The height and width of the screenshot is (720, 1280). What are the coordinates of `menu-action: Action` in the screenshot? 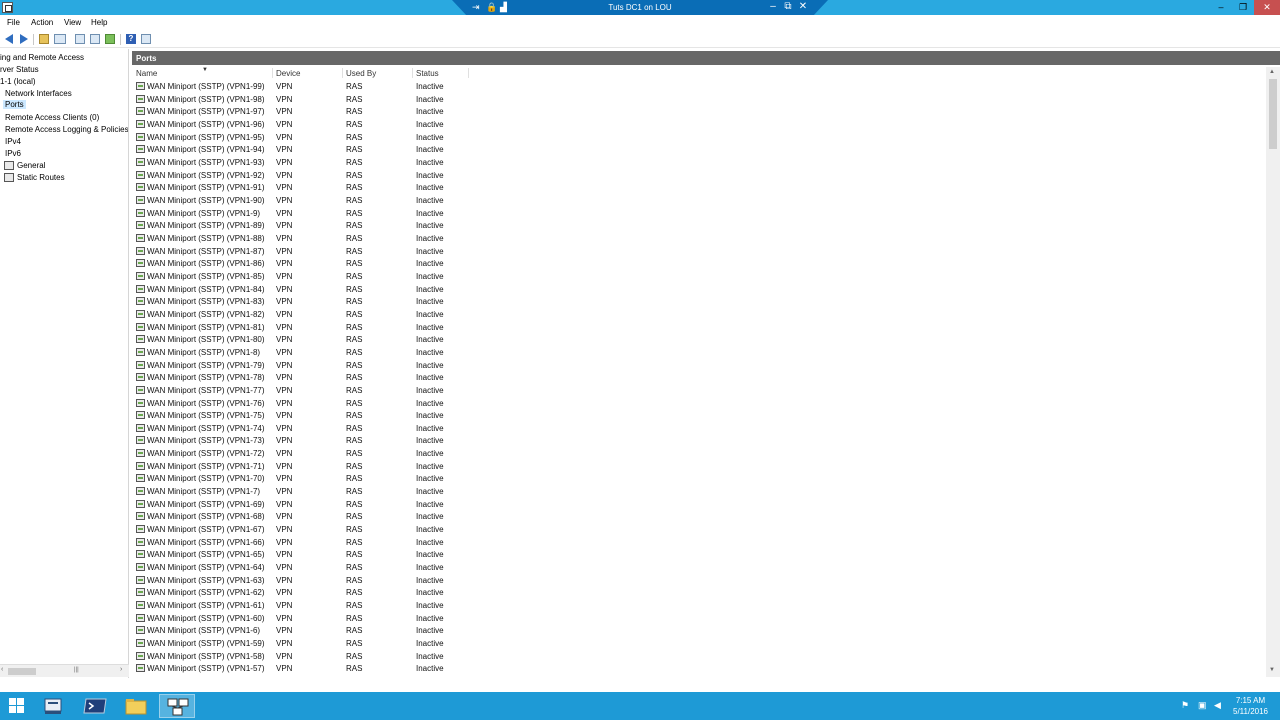 It's located at (42, 22).